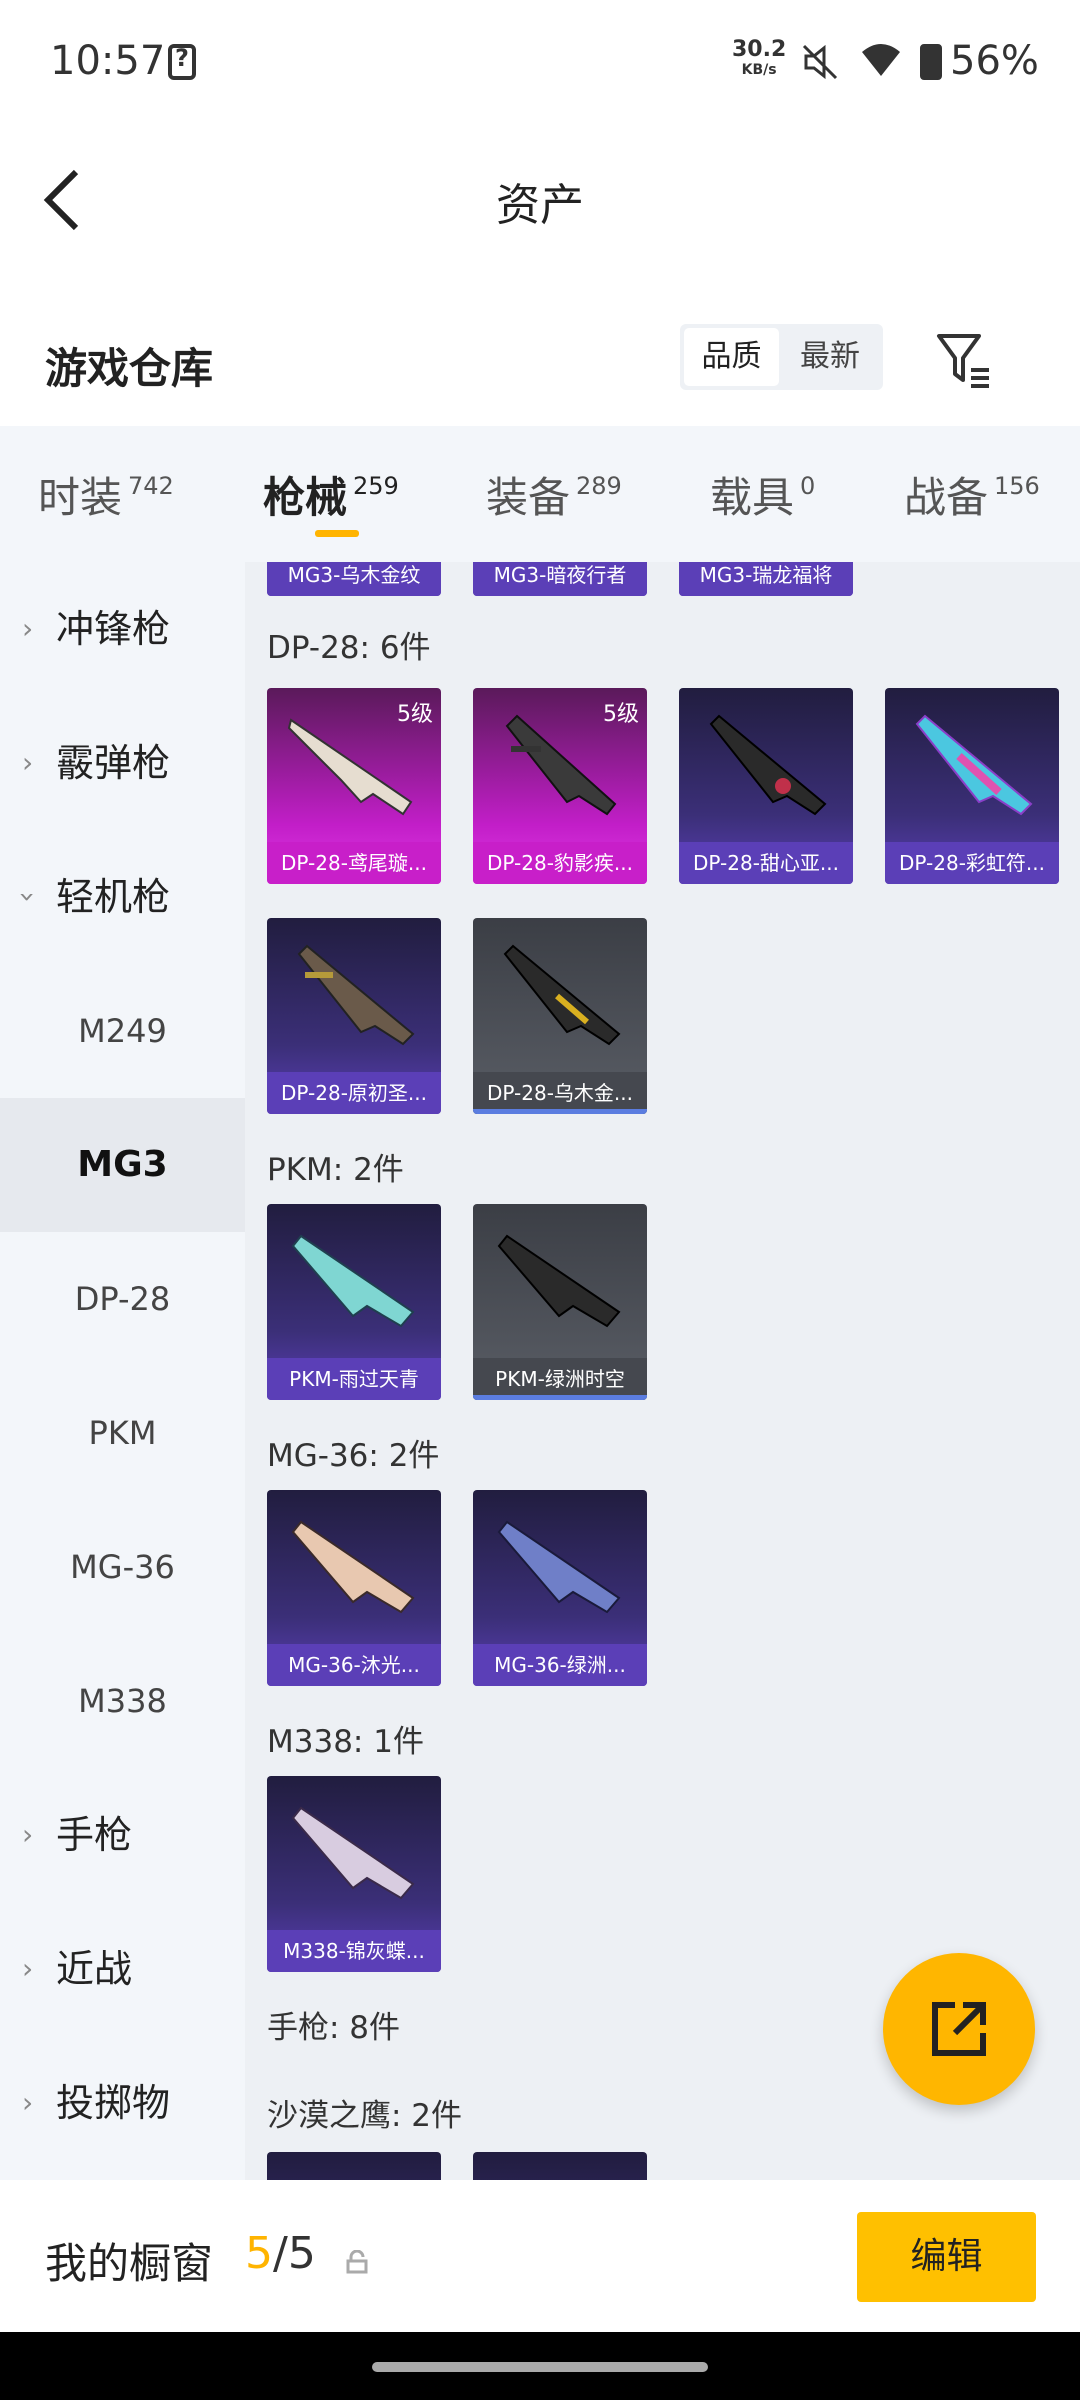 The height and width of the screenshot is (2400, 1080). What do you see at coordinates (122, 1165) in the screenshot?
I see `sidebar-item-mg3: MG3` at bounding box center [122, 1165].